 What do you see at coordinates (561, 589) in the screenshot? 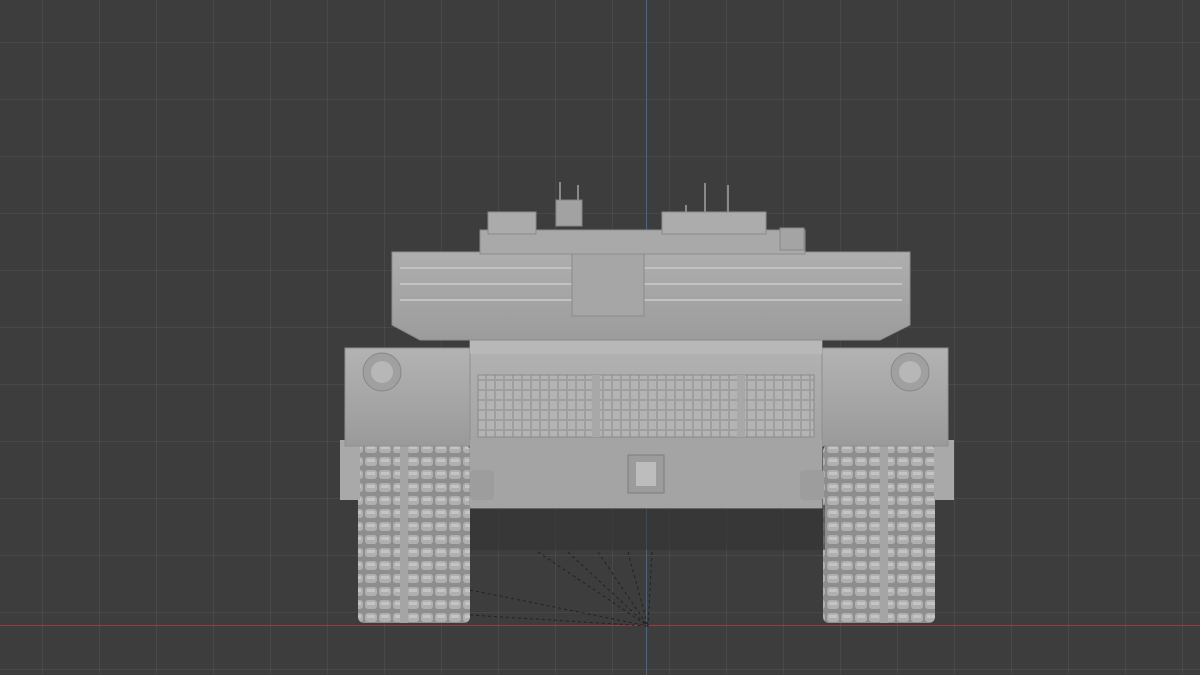
I see `camera-gizmo-lines` at bounding box center [561, 589].